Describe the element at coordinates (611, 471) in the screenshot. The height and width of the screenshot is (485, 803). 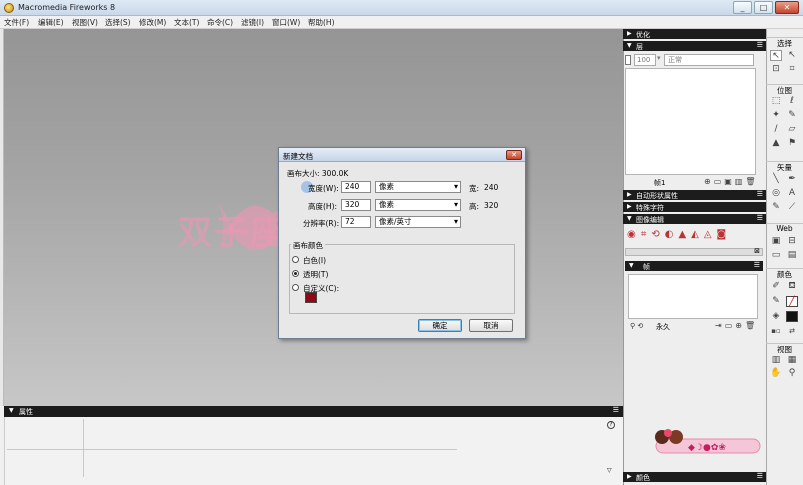
I see `expand-icon: ▽` at that location.